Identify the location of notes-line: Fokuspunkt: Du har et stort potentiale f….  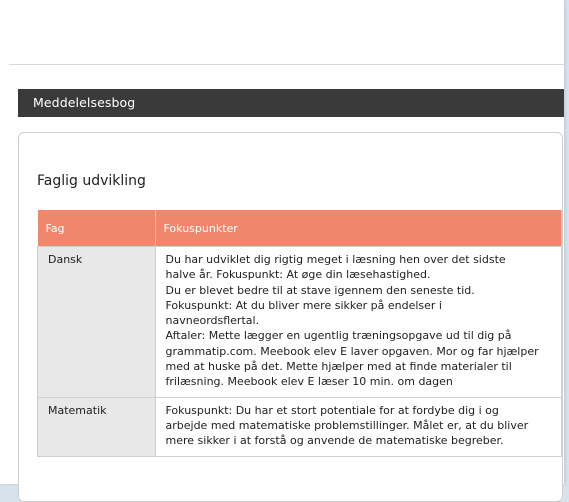
(332, 410).